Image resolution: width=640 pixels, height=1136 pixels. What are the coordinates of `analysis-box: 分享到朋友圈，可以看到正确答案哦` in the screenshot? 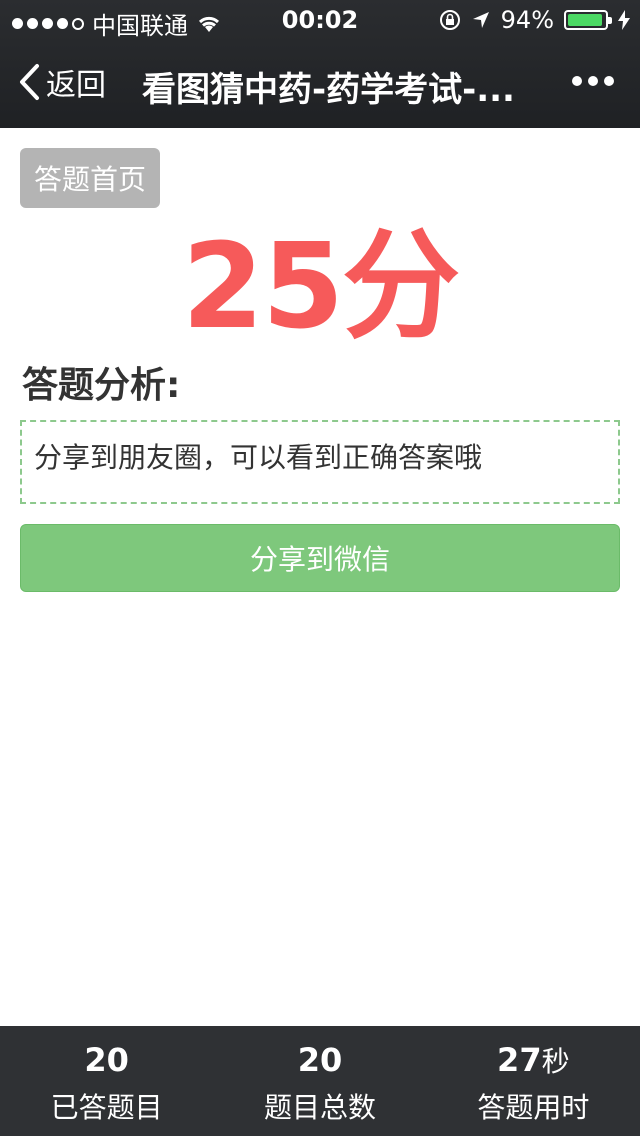 It's located at (320, 462).